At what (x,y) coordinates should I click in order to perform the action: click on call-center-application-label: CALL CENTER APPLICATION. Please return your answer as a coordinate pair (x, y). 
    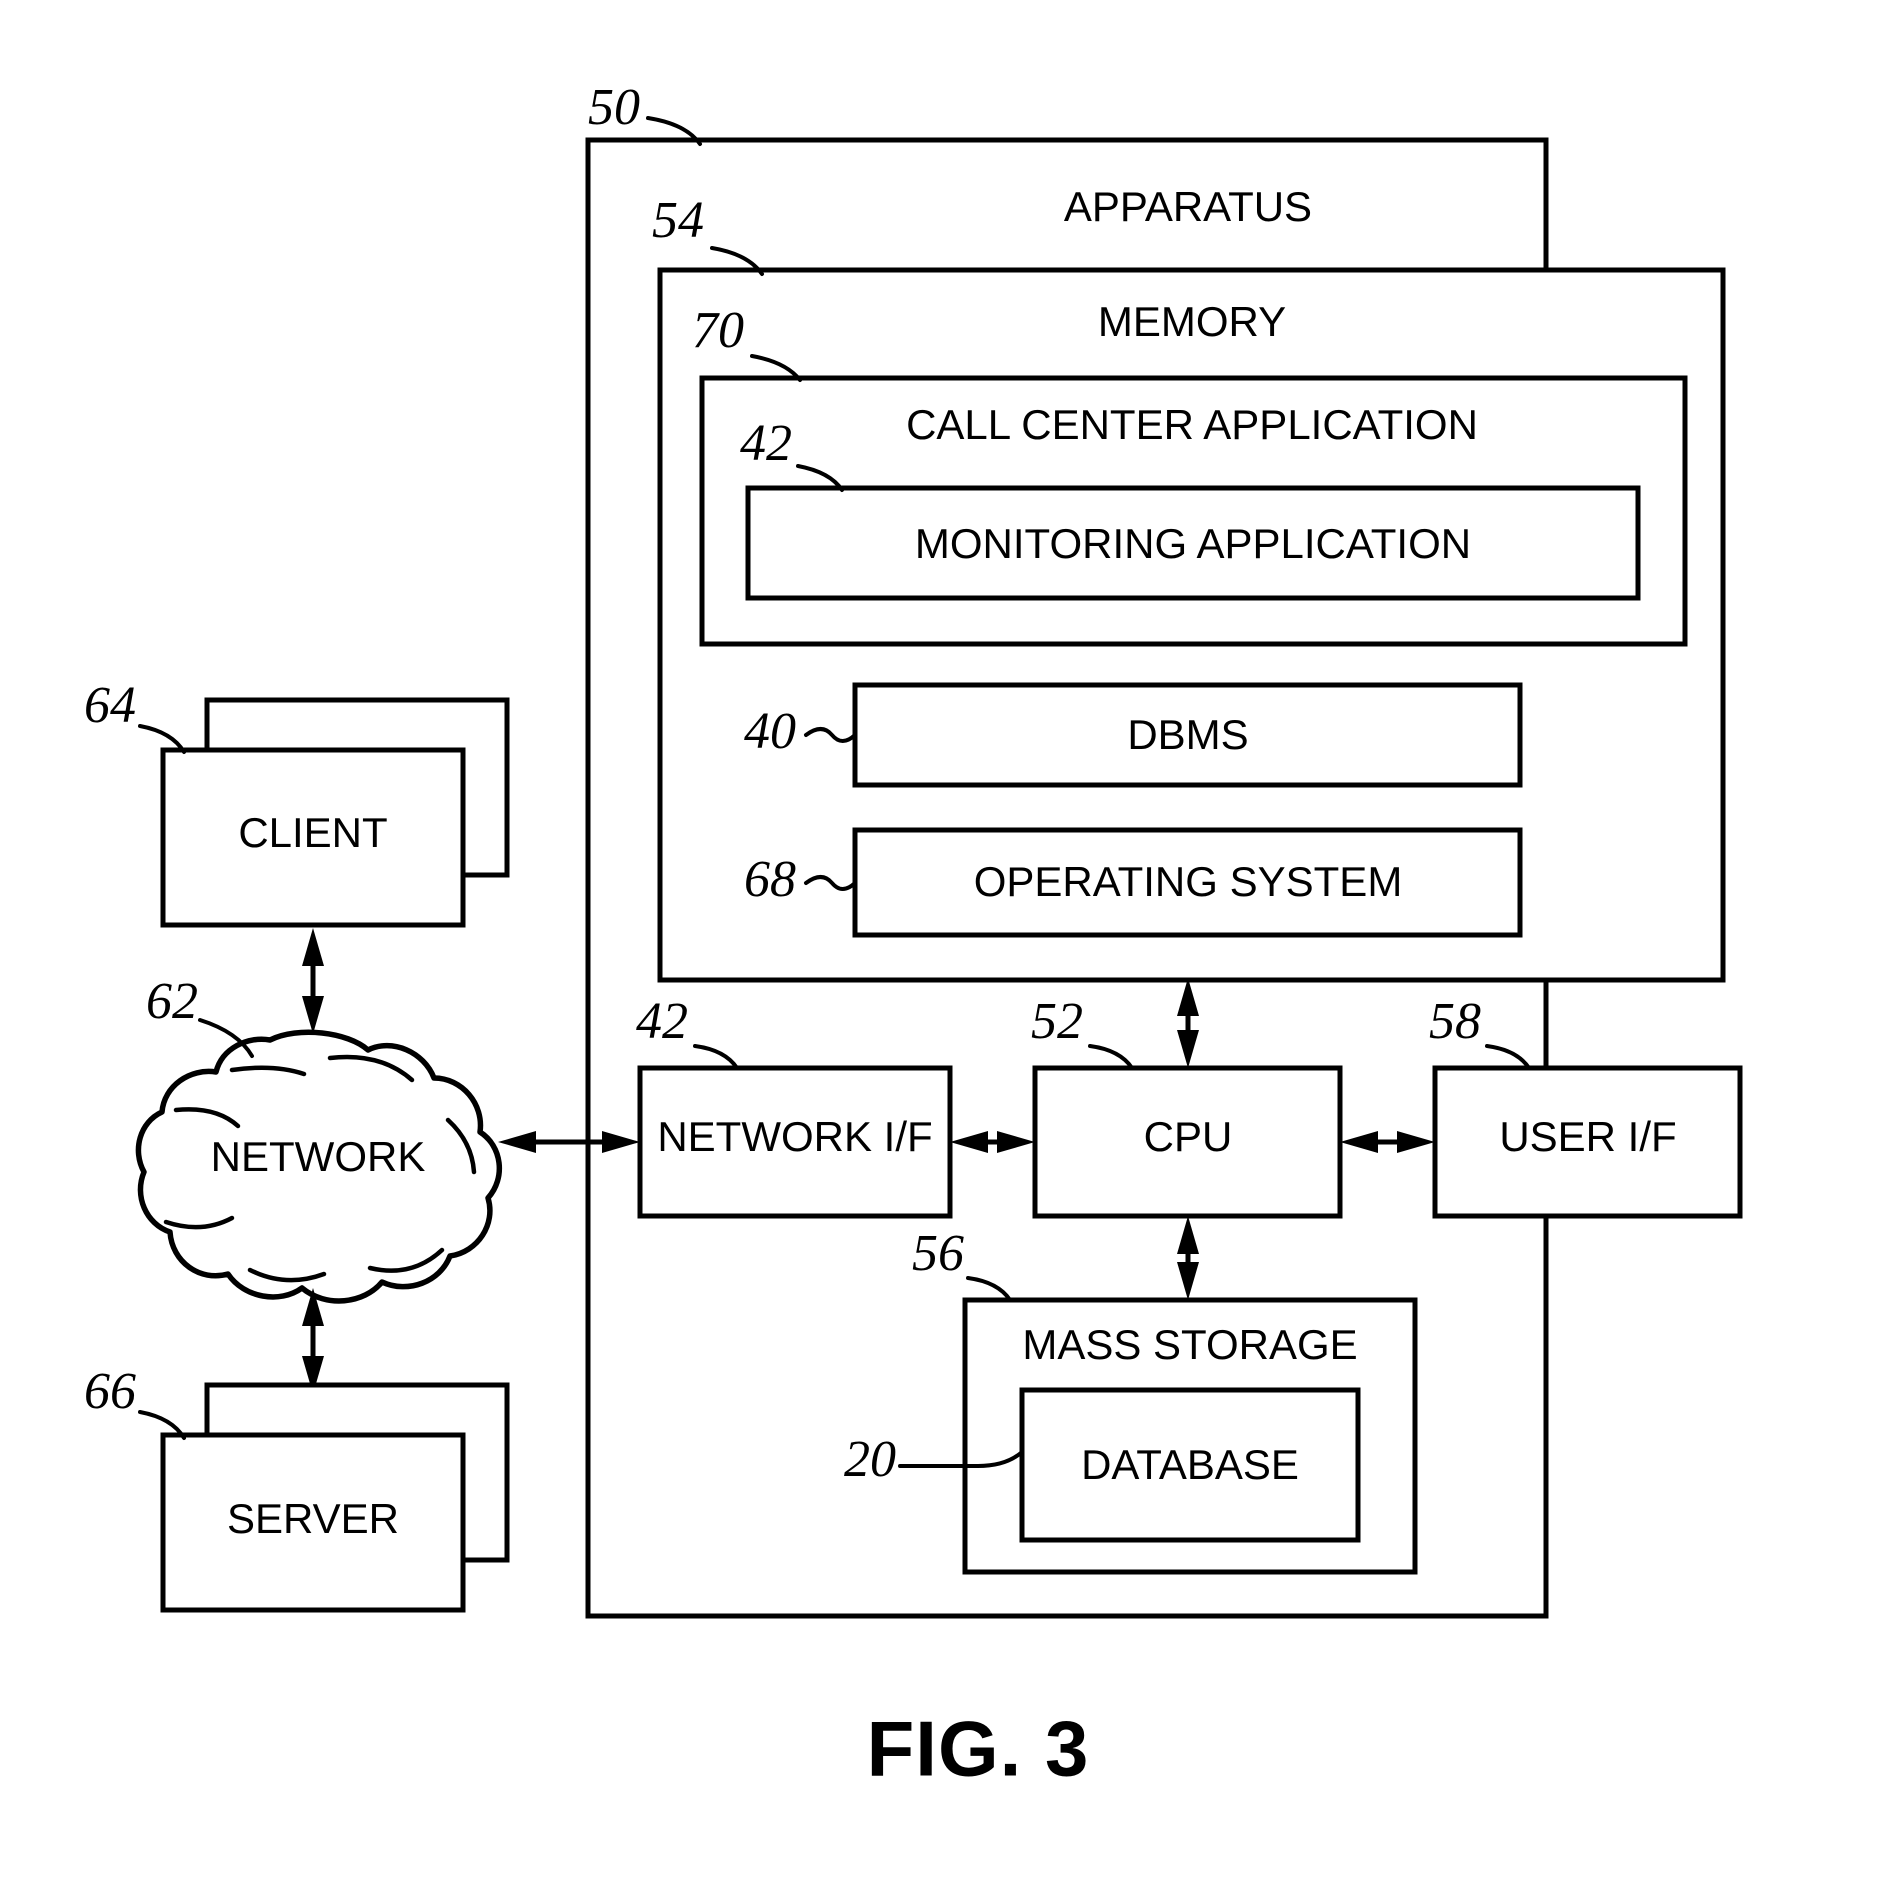
    Looking at the image, I should click on (1192, 424).